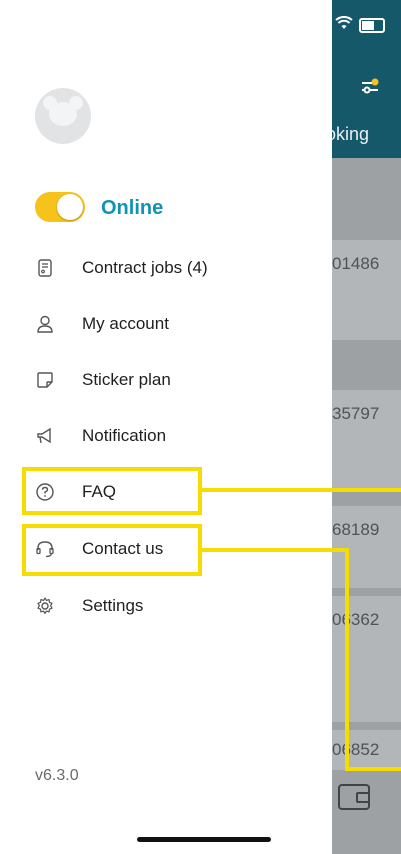 This screenshot has width=401, height=854. I want to click on app-version: v6.3.0, so click(57, 775).